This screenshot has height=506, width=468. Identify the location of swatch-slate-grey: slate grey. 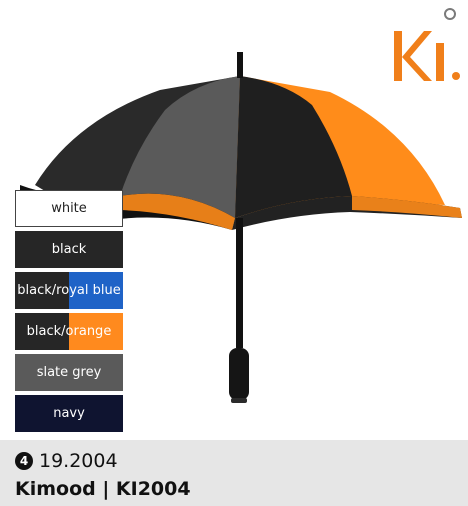
(69, 372).